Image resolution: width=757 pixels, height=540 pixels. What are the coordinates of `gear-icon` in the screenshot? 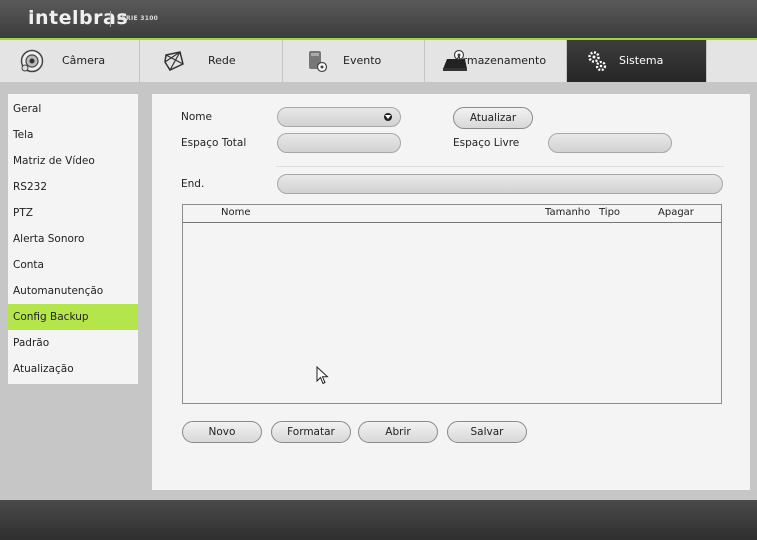 It's located at (597, 61).